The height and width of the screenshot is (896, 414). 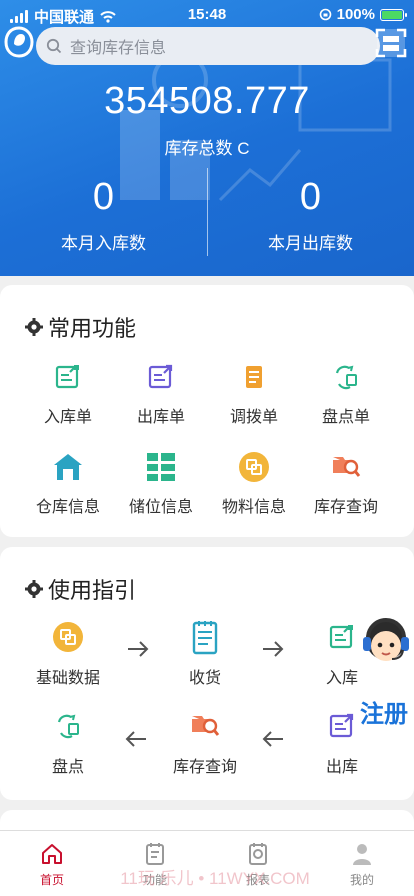 I want to click on guide-inventory-check: 盘点, so click(x=68, y=743).